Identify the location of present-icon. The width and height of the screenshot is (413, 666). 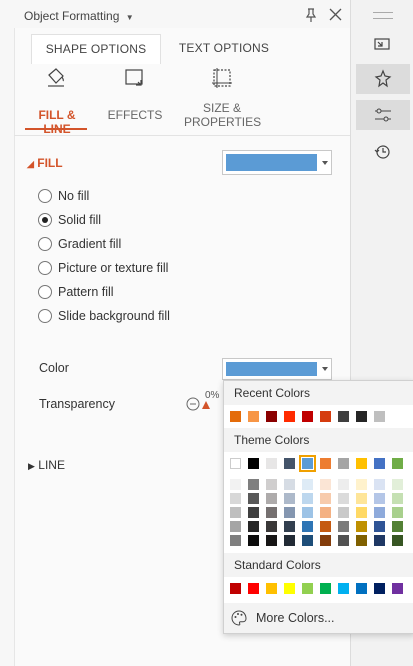
(382, 45).